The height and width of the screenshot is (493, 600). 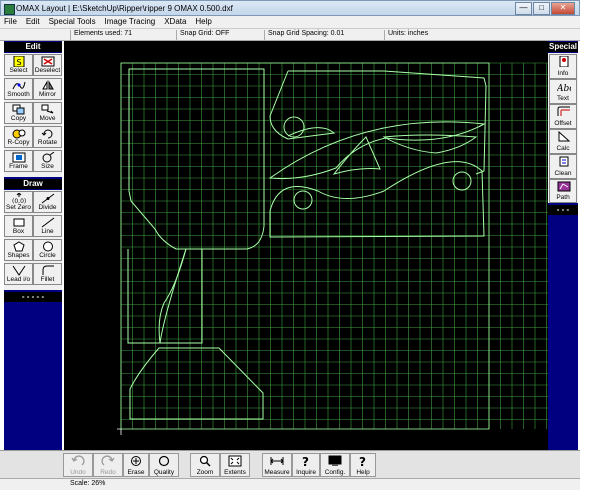 I want to click on shapes-icon, so click(x=19, y=246).